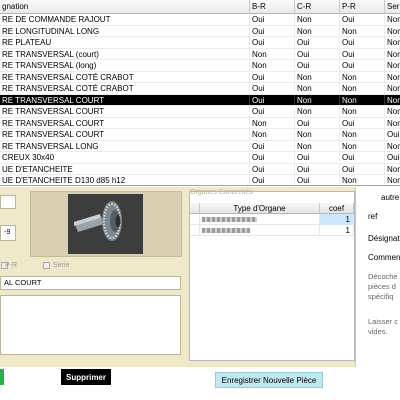  What do you see at coordinates (260, 208) in the screenshot?
I see `column-header-type-organe: Type d'Organe` at bounding box center [260, 208].